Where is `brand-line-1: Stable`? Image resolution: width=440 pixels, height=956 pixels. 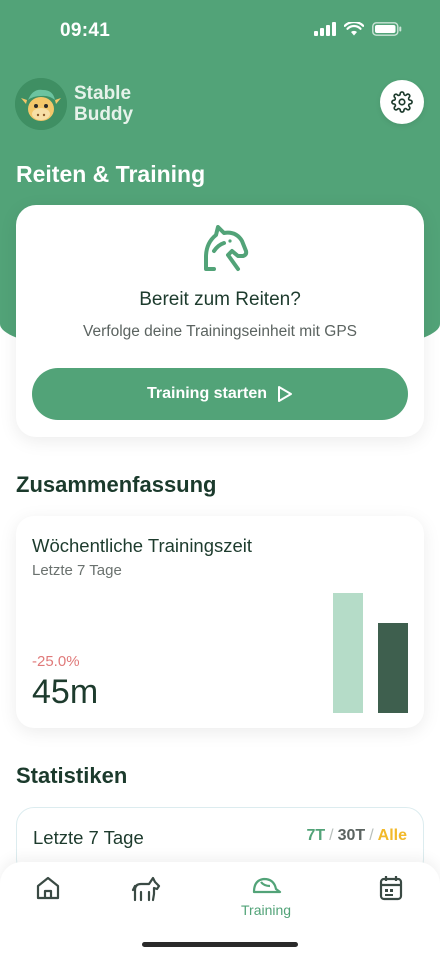
brand-line-1: Stable is located at coordinates (103, 93).